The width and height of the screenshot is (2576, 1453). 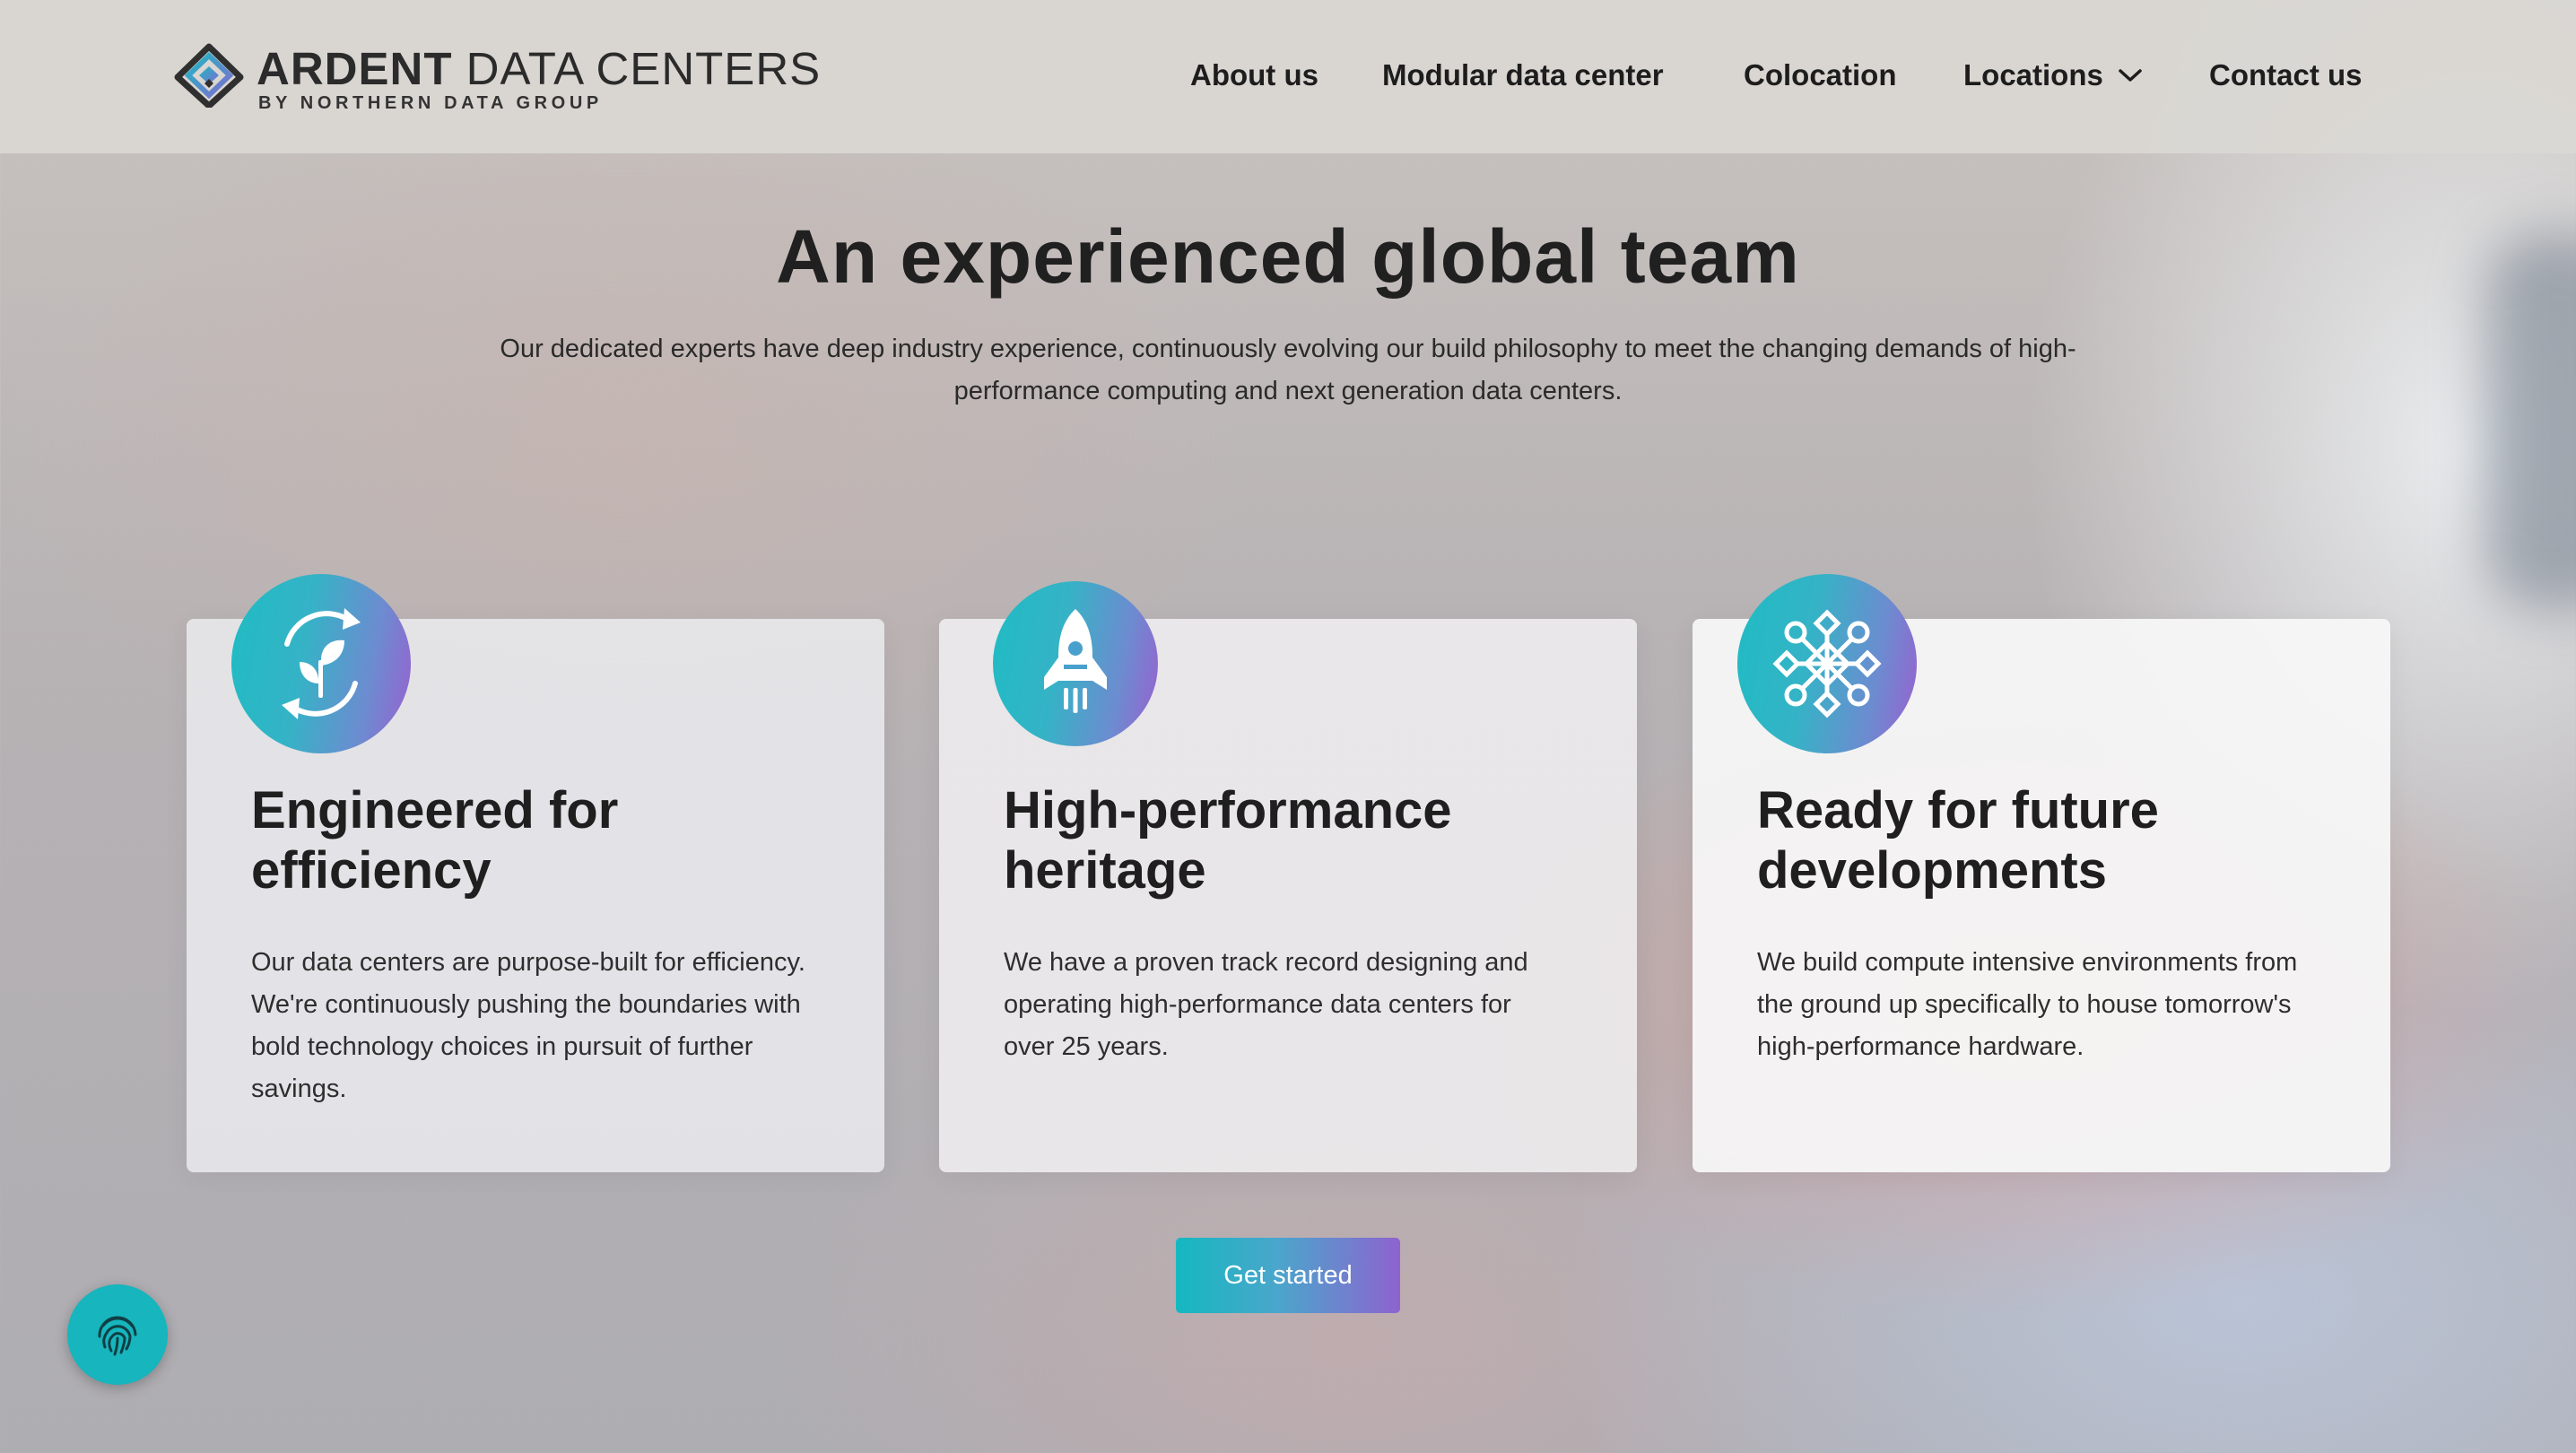 What do you see at coordinates (1827, 663) in the screenshot?
I see `network-pattern-icon` at bounding box center [1827, 663].